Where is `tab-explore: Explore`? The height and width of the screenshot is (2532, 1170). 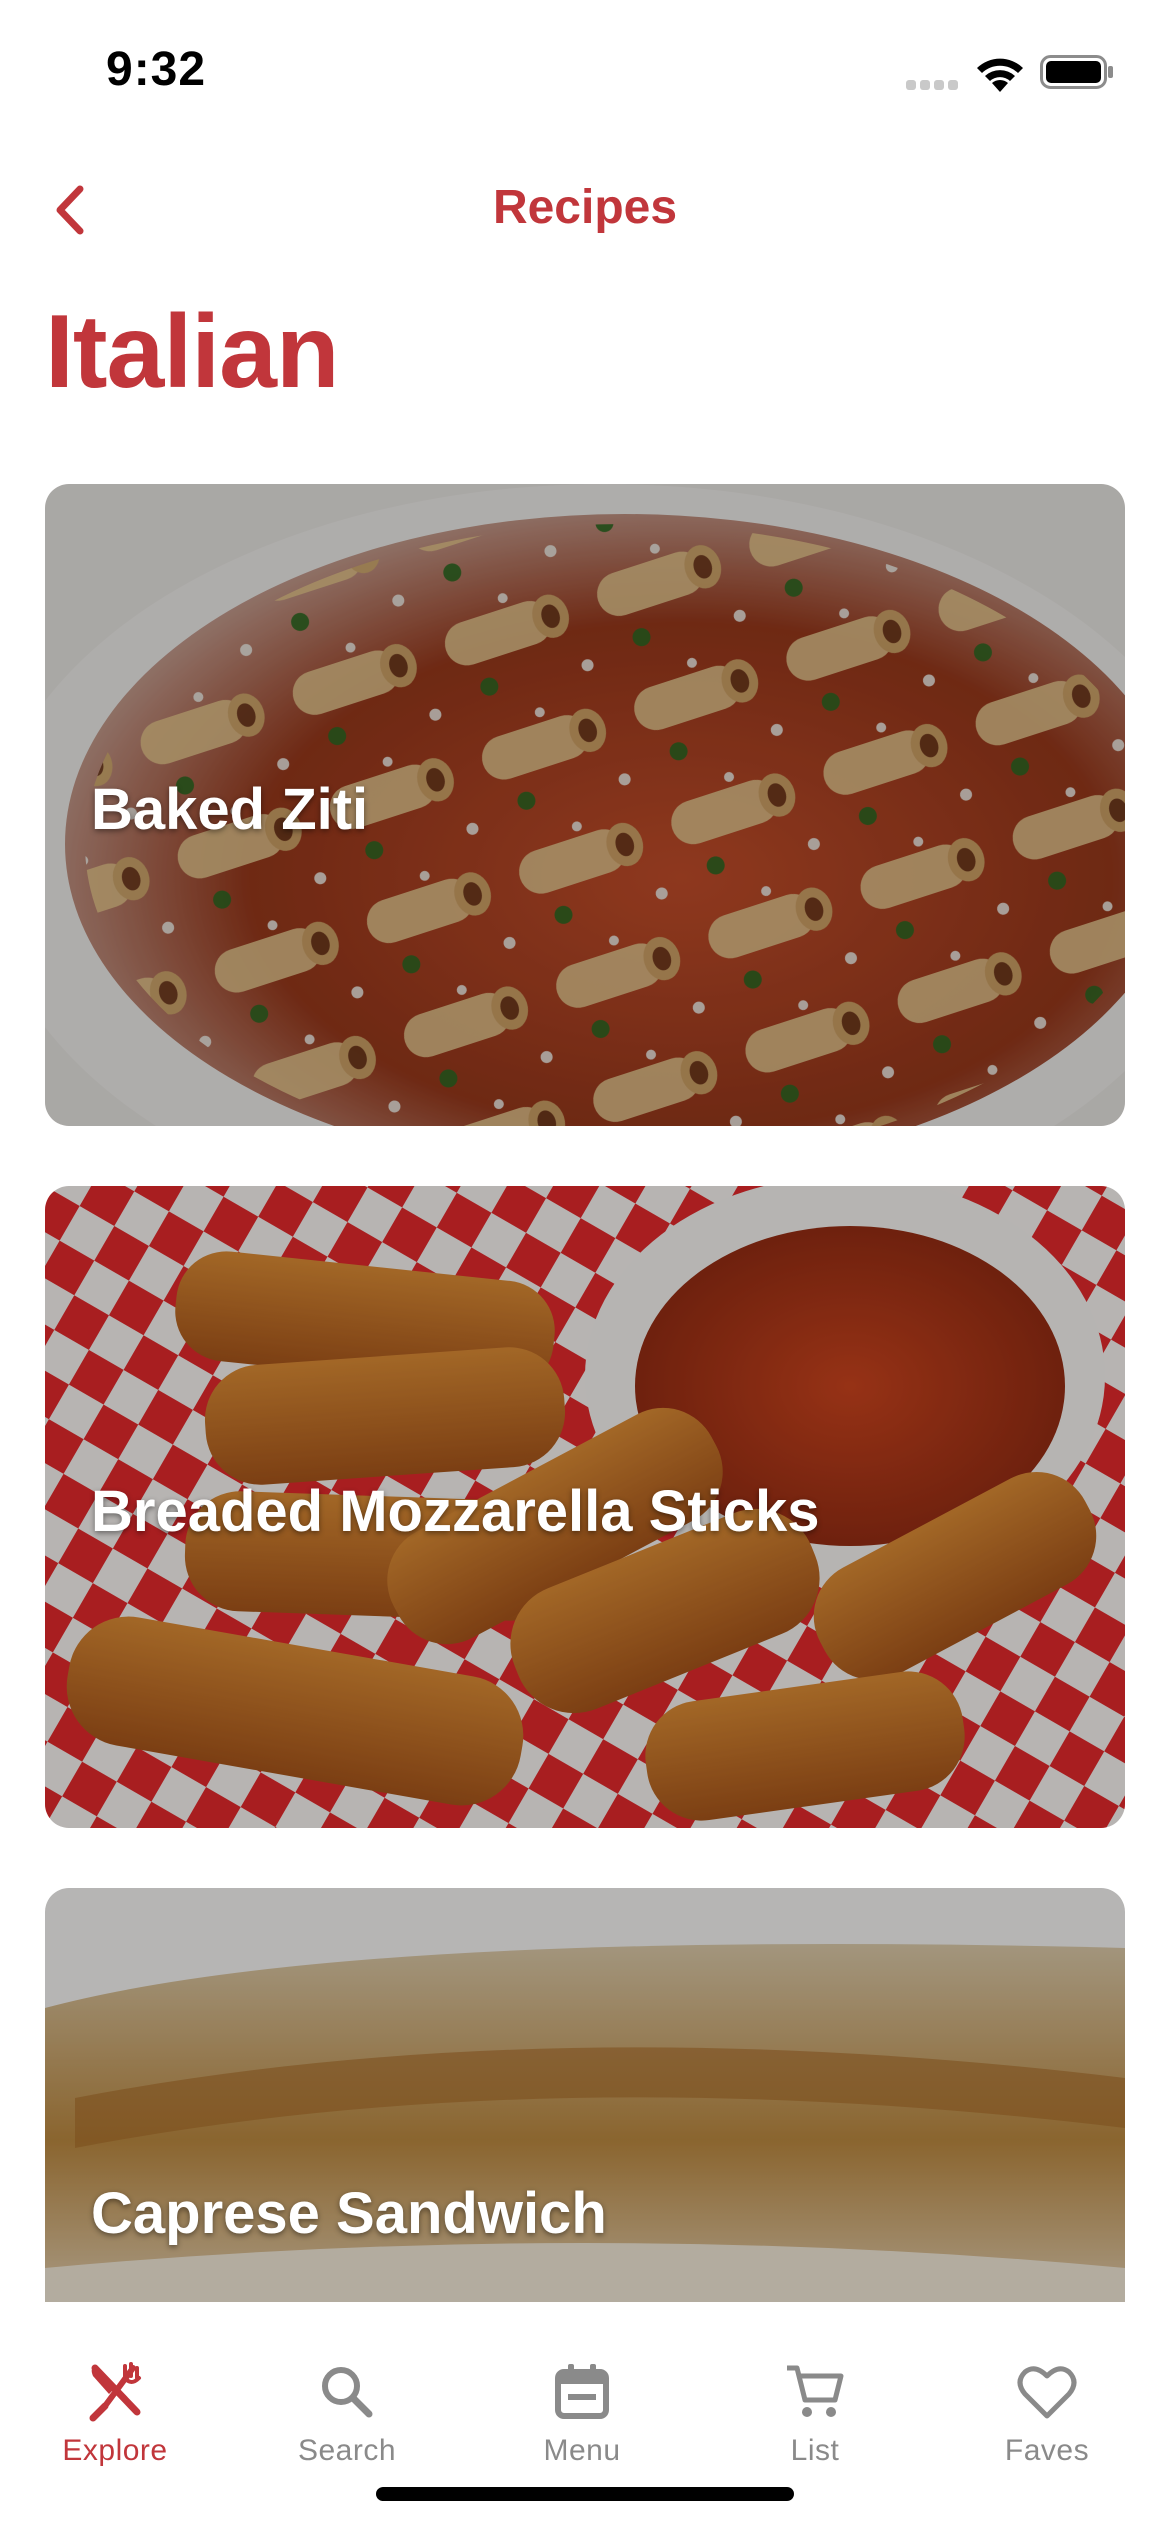 tab-explore: Explore is located at coordinates (115, 2427).